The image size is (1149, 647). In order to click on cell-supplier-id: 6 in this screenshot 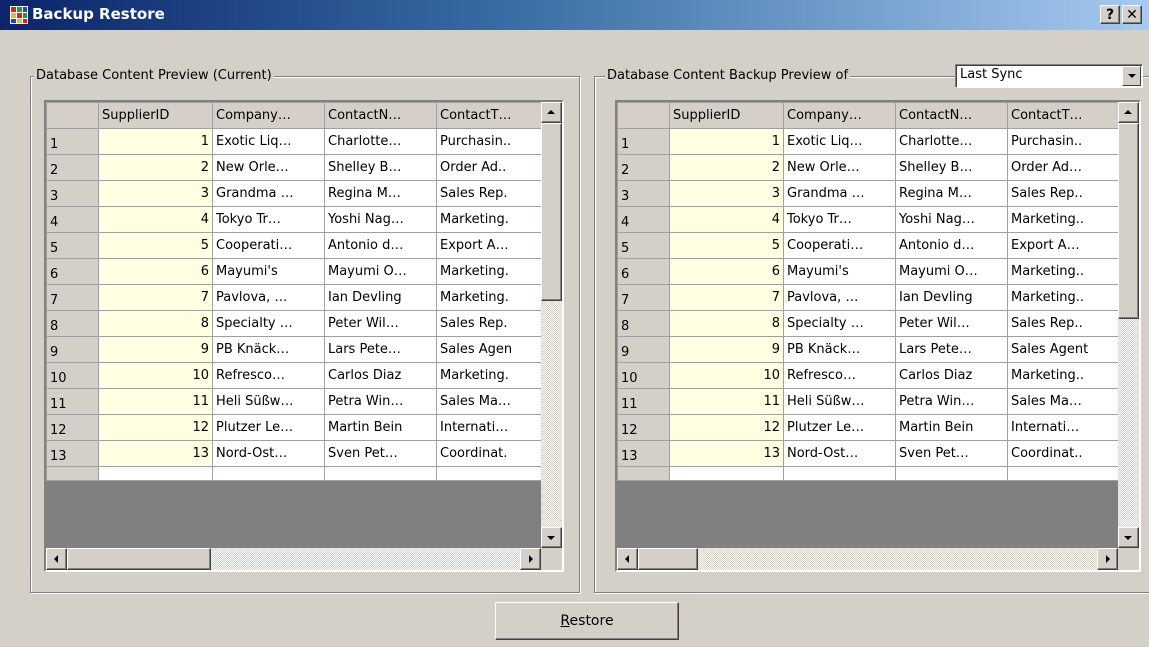, I will do `click(155, 271)`.